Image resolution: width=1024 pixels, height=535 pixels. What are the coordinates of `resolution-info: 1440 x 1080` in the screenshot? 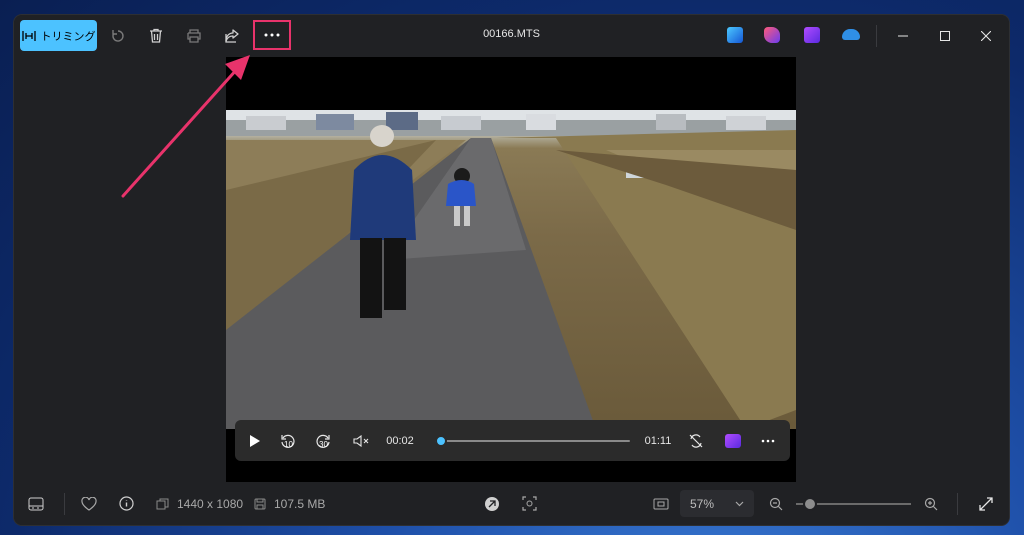 It's located at (199, 503).